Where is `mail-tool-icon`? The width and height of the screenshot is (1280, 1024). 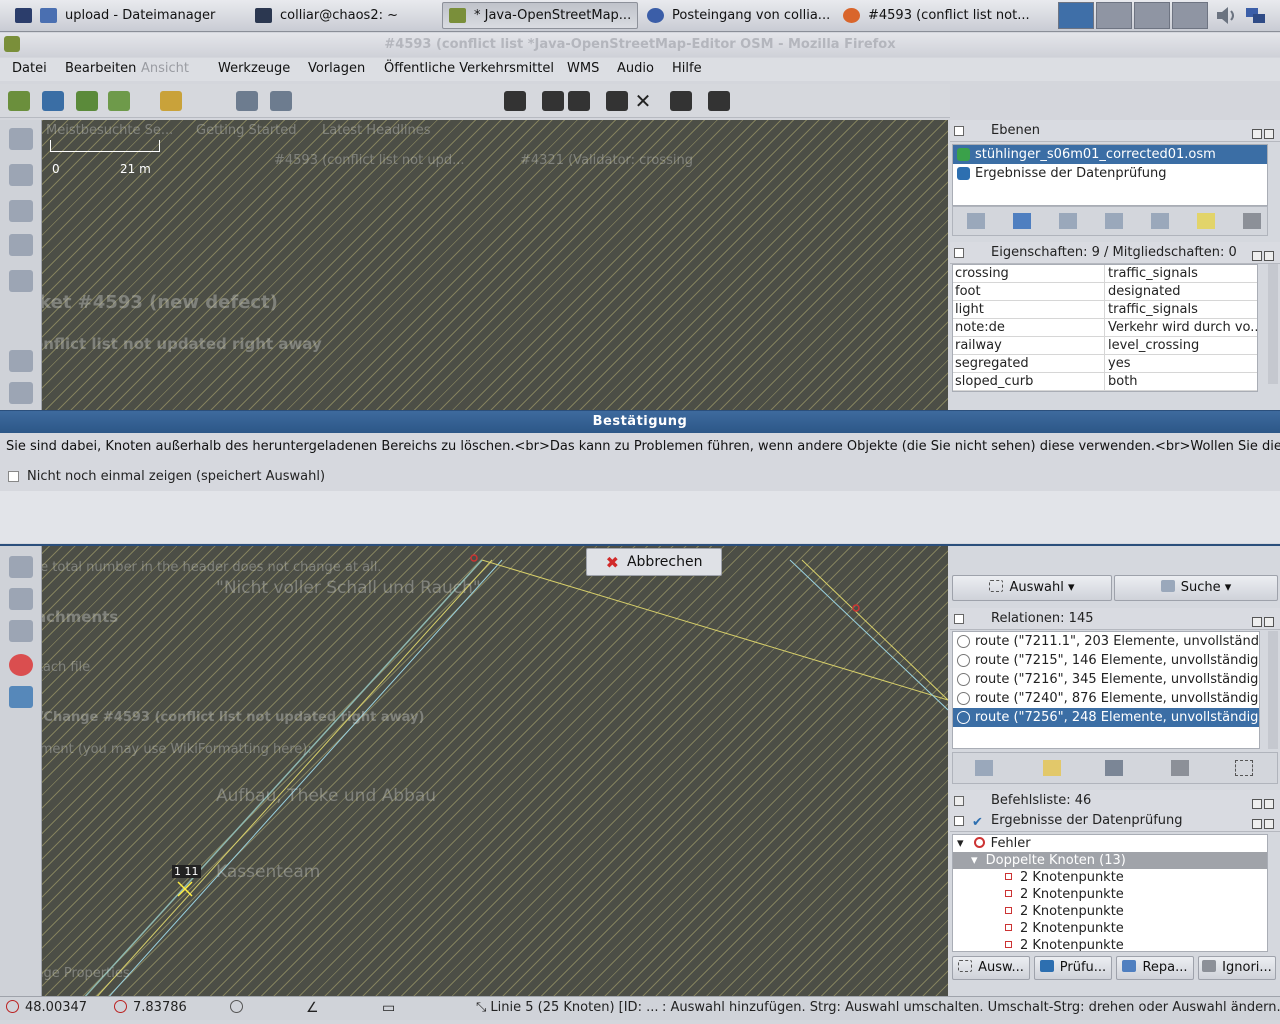
mail-tool-icon is located at coordinates (21, 599).